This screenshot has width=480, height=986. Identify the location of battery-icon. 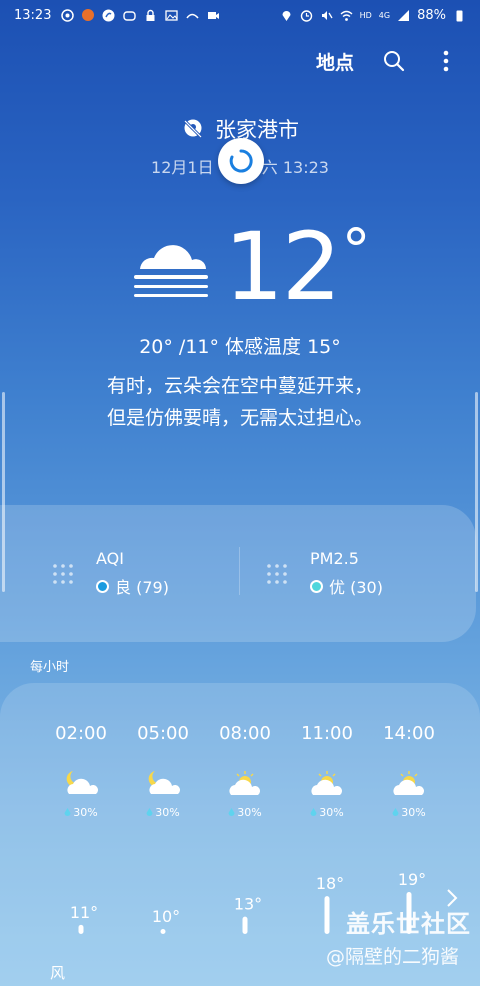
(459, 15).